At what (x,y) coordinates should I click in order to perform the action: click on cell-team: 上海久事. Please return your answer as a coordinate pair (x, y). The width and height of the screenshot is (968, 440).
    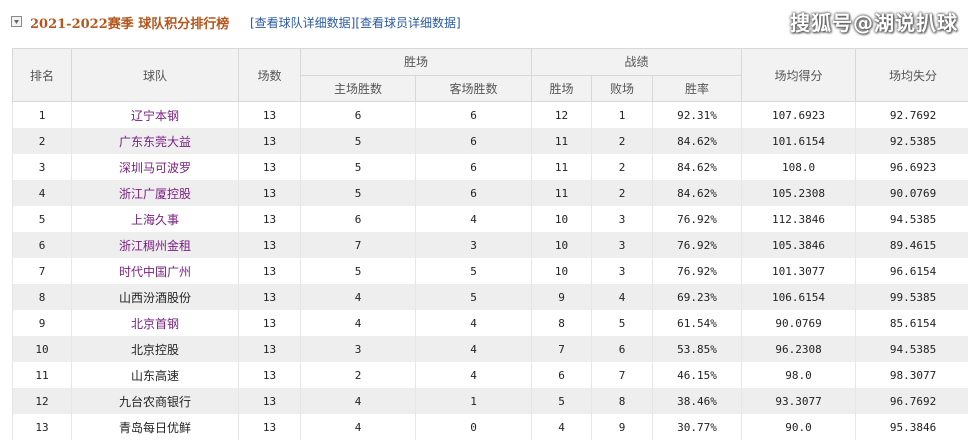
    Looking at the image, I should click on (155, 219).